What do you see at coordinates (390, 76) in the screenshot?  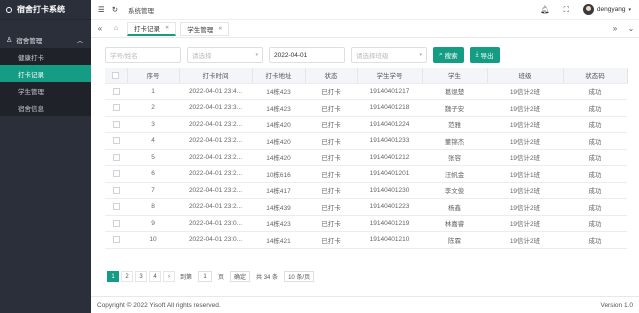 I see `column-header: 学生学号` at bounding box center [390, 76].